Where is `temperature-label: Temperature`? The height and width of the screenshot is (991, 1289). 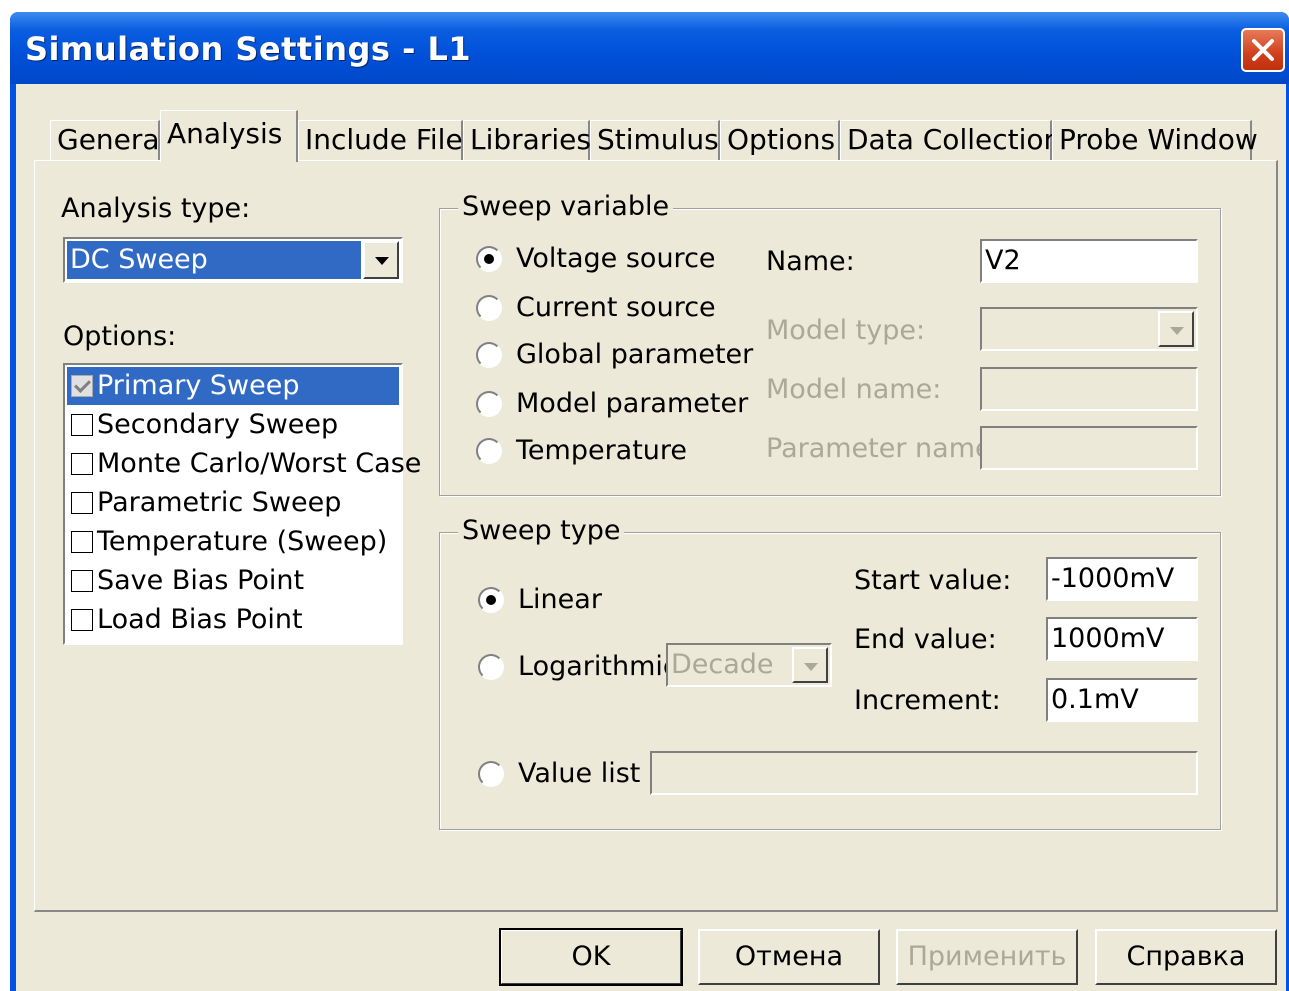 temperature-label: Temperature is located at coordinates (601, 450).